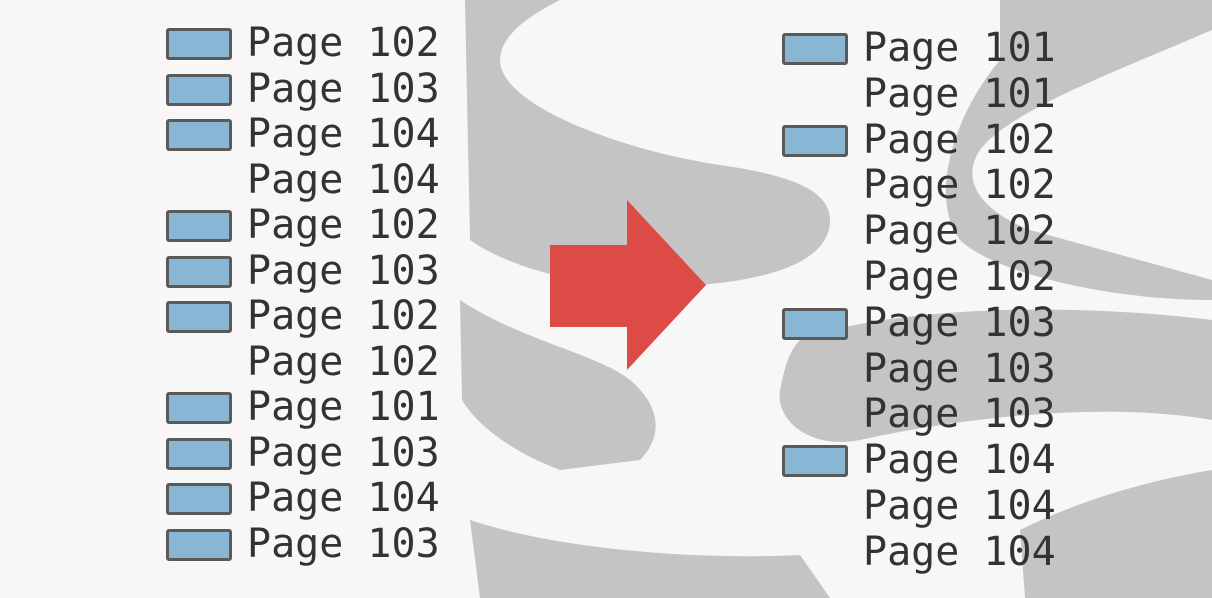 The image size is (1212, 598). I want to click on page-list-item: Page 103, so click(346, 546).